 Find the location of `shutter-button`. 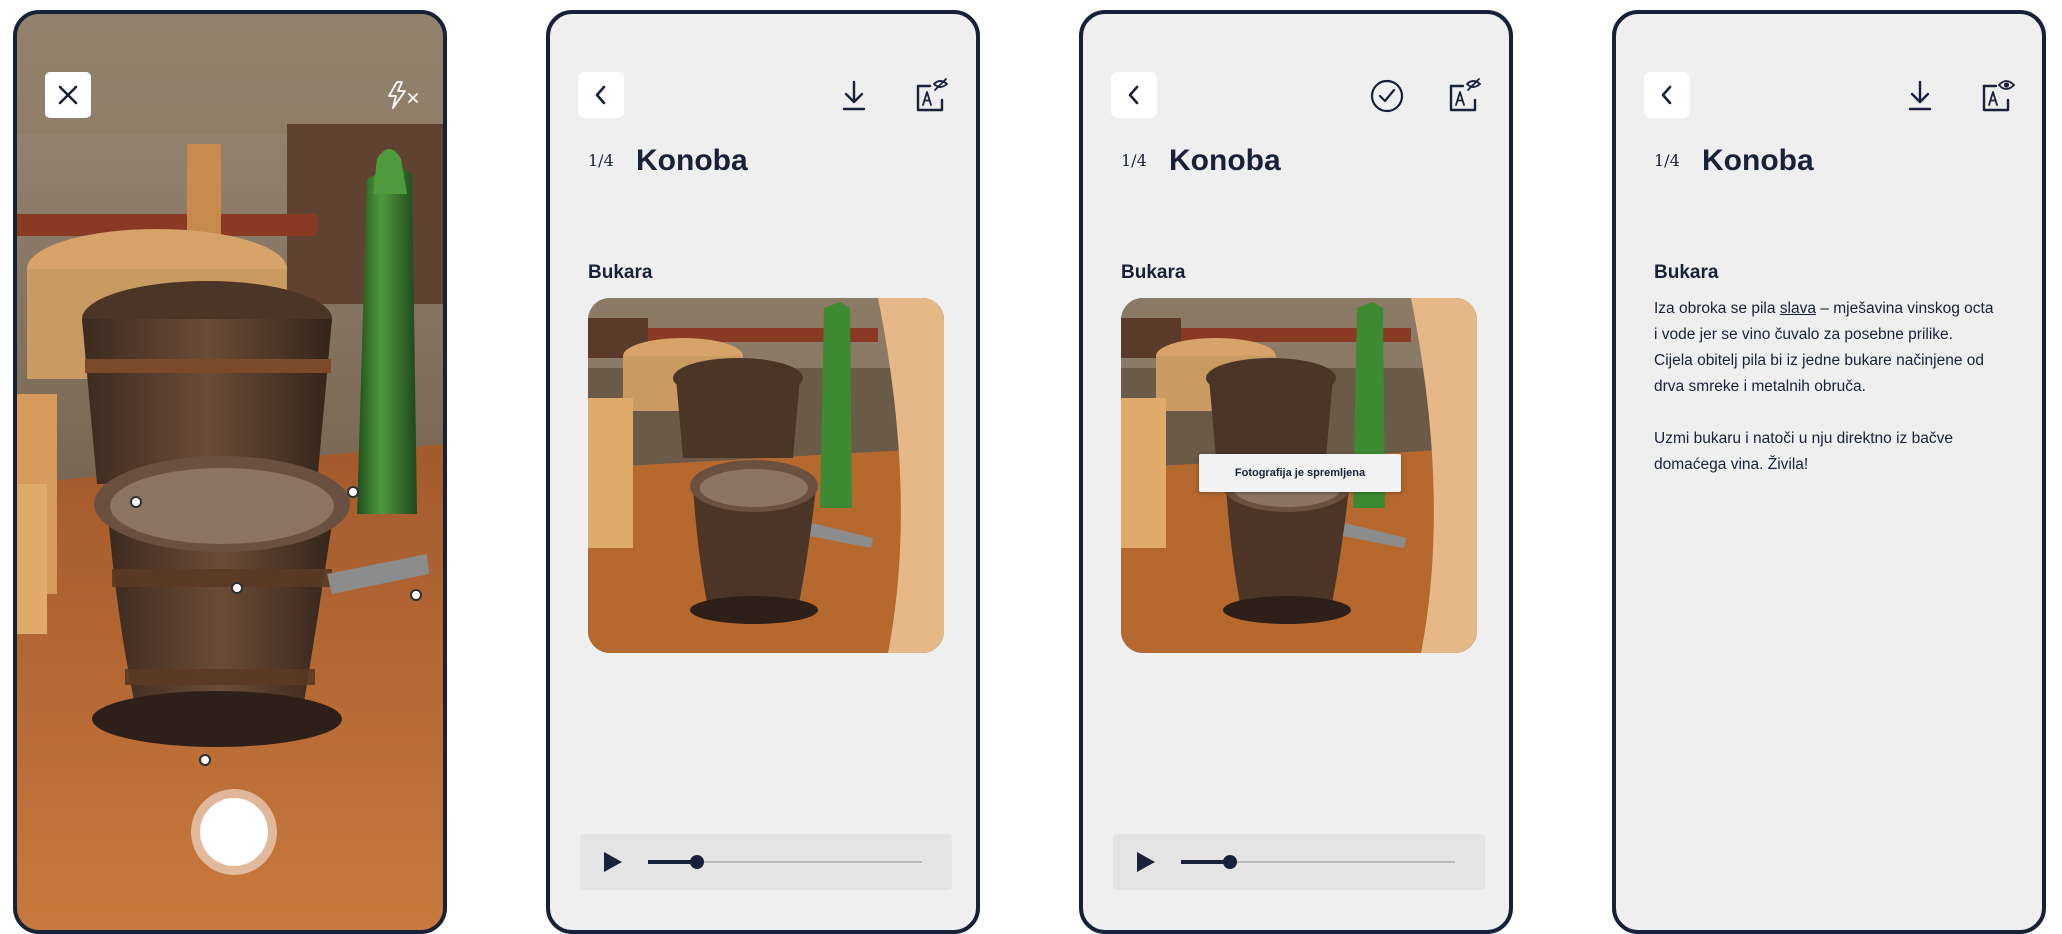

shutter-button is located at coordinates (234, 832).